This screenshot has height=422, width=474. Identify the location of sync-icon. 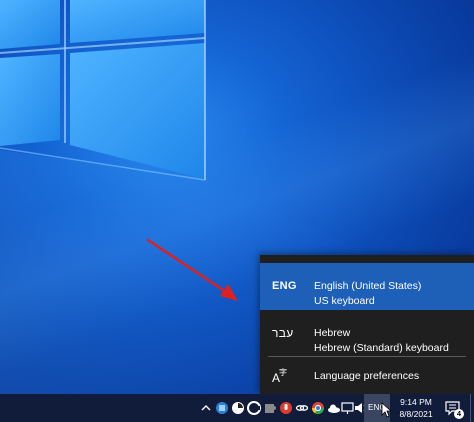
(238, 408).